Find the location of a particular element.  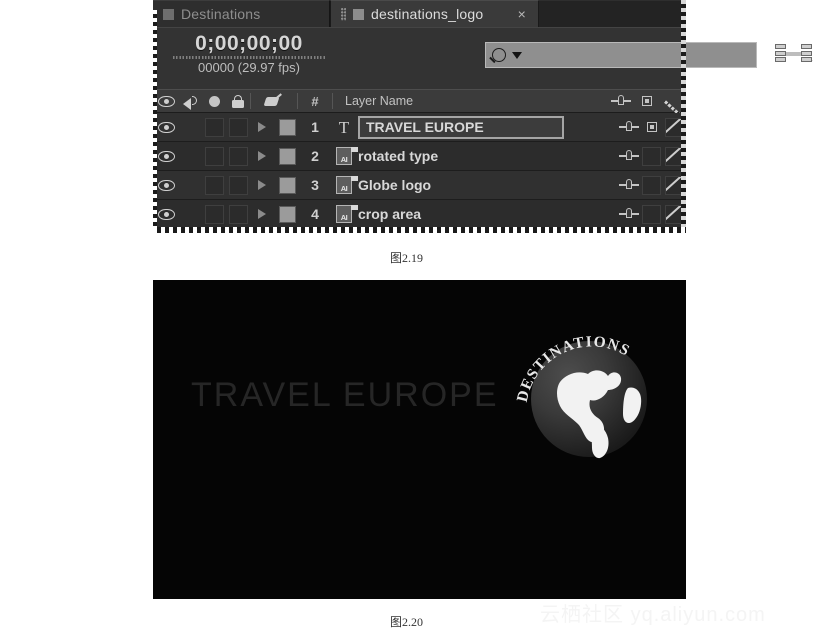

column-header-lock is located at coordinates (238, 101).